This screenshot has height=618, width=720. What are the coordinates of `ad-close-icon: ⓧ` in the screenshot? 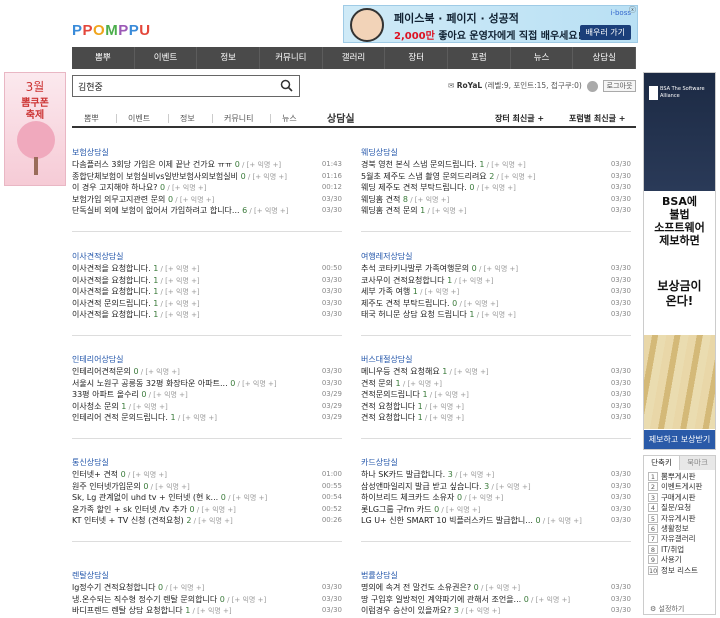 It's located at (632, 10).